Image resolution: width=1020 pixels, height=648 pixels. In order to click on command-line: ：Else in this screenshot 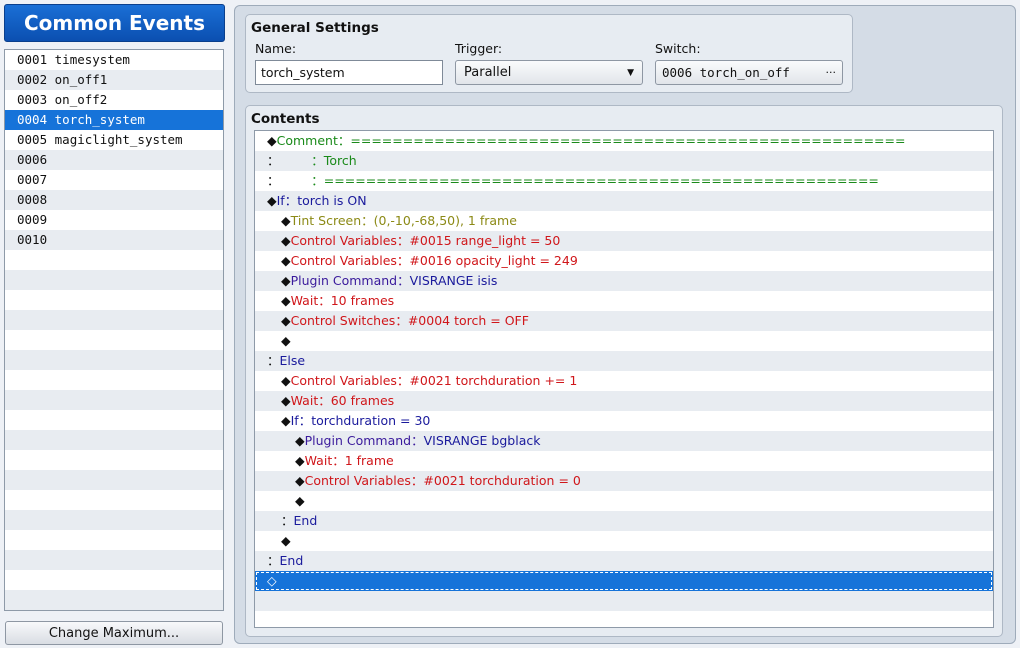, I will do `click(624, 361)`.